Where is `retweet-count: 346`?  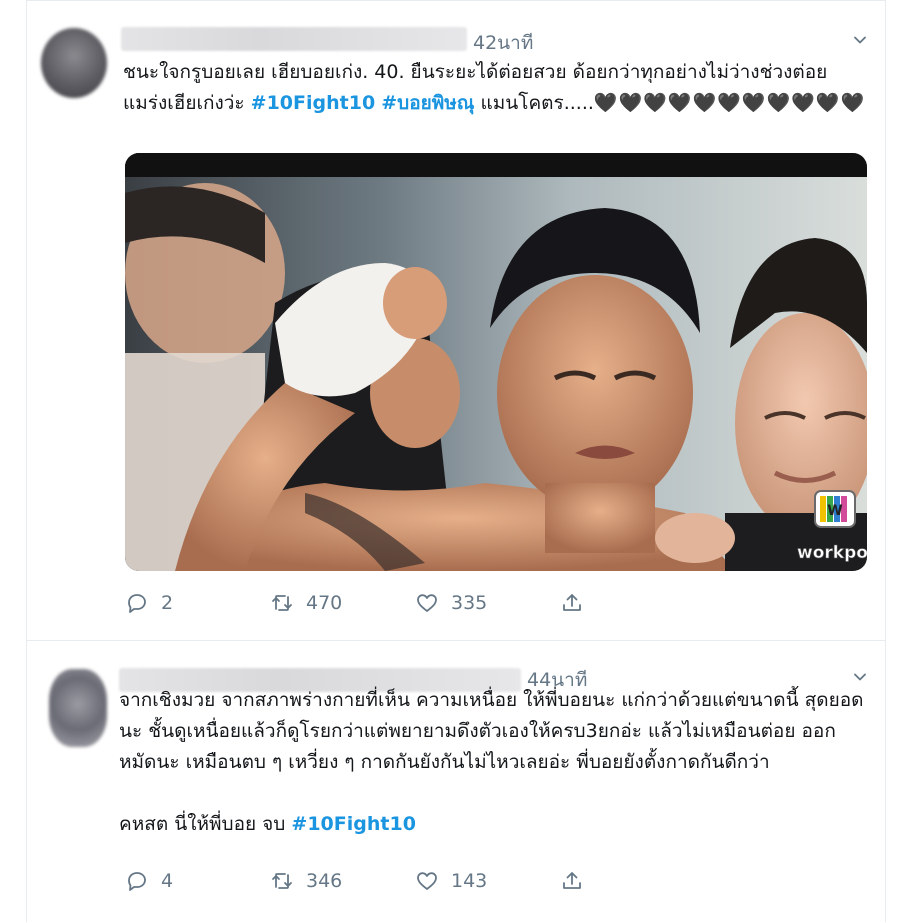
retweet-count: 346 is located at coordinates (324, 881).